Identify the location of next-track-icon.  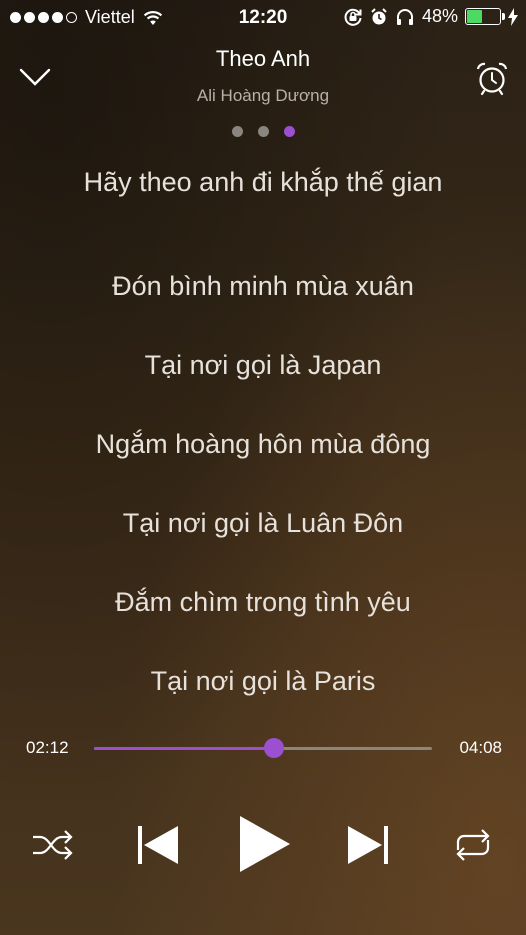
(368, 845).